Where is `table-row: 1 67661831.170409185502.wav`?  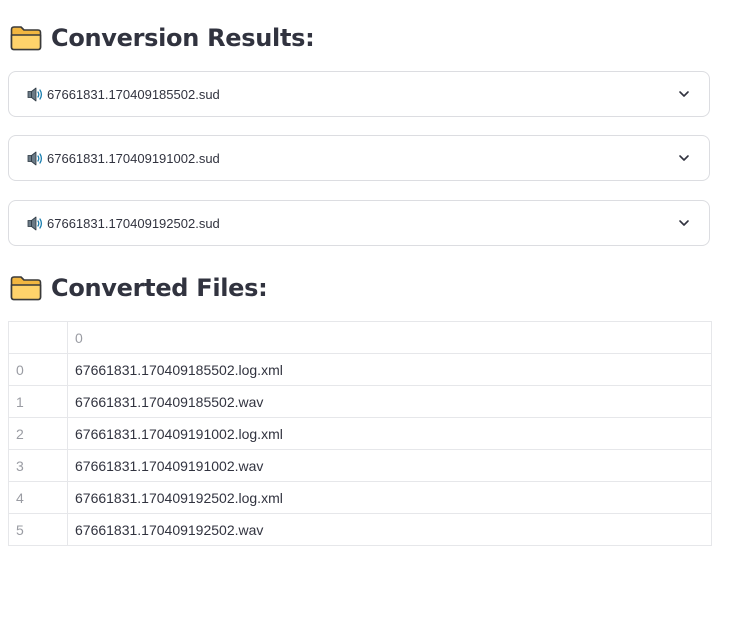 table-row: 1 67661831.170409185502.wav is located at coordinates (360, 401).